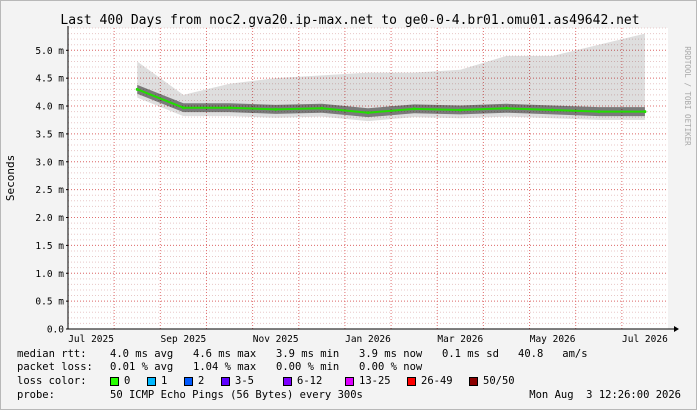 Image resolution: width=697 pixels, height=410 pixels. What do you see at coordinates (10, 178) in the screenshot?
I see `y-axis-label: Seconds` at bounding box center [10, 178].